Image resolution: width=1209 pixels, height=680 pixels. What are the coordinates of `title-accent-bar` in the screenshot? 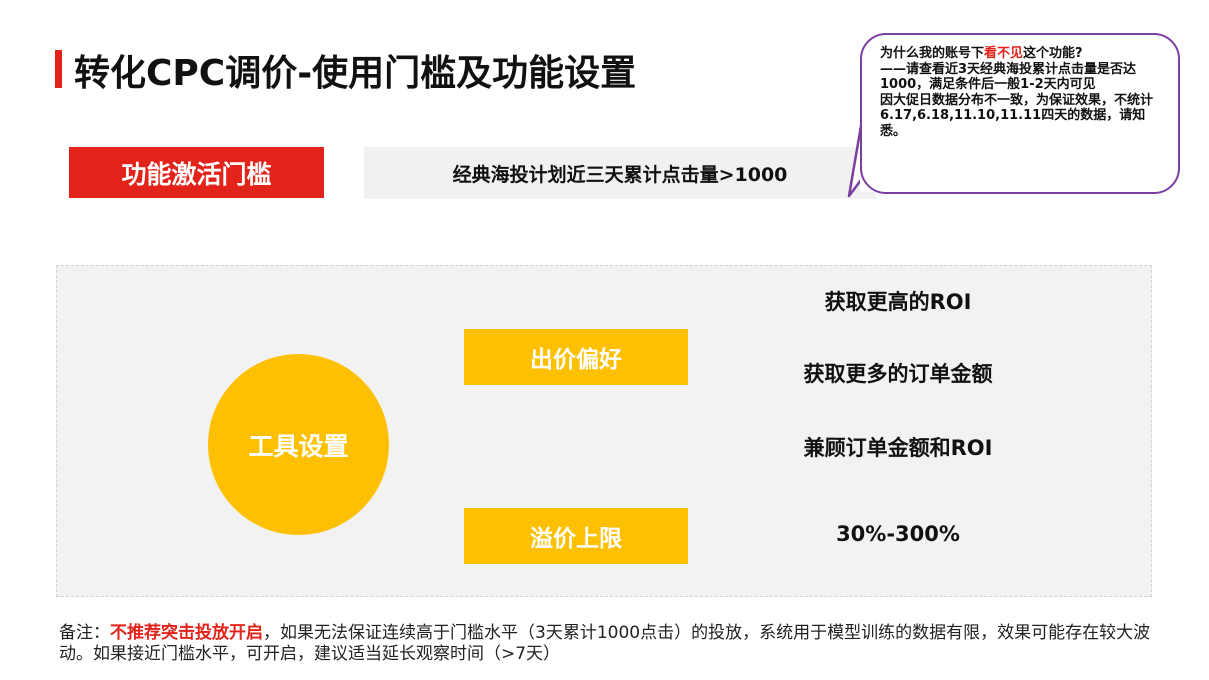 It's located at (58, 69).